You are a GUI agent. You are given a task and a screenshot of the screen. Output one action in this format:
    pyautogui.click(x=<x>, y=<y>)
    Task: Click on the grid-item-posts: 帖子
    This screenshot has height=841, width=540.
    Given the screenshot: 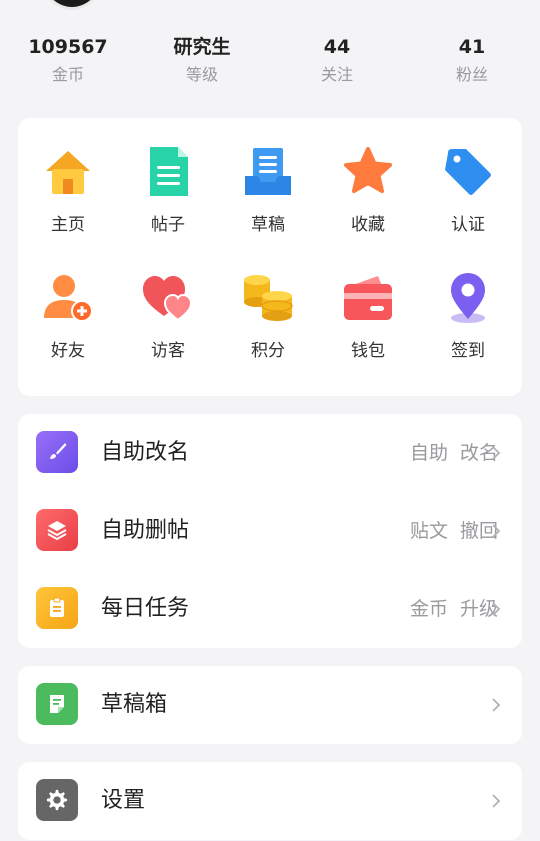 What is the action you would take?
    pyautogui.click(x=168, y=190)
    